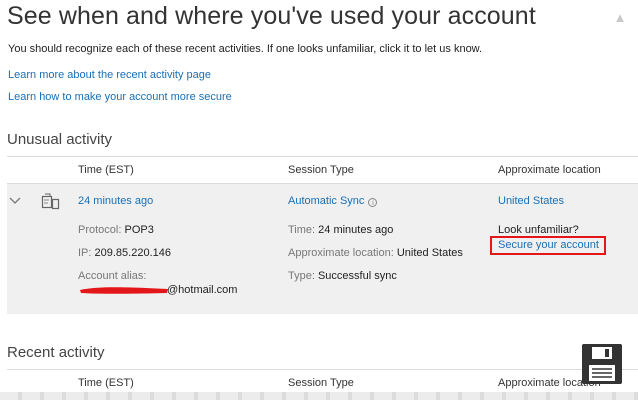 This screenshot has height=400, width=638. Describe the element at coordinates (60, 139) in the screenshot. I see `unusual-activity-heading: Unusual activity` at that location.